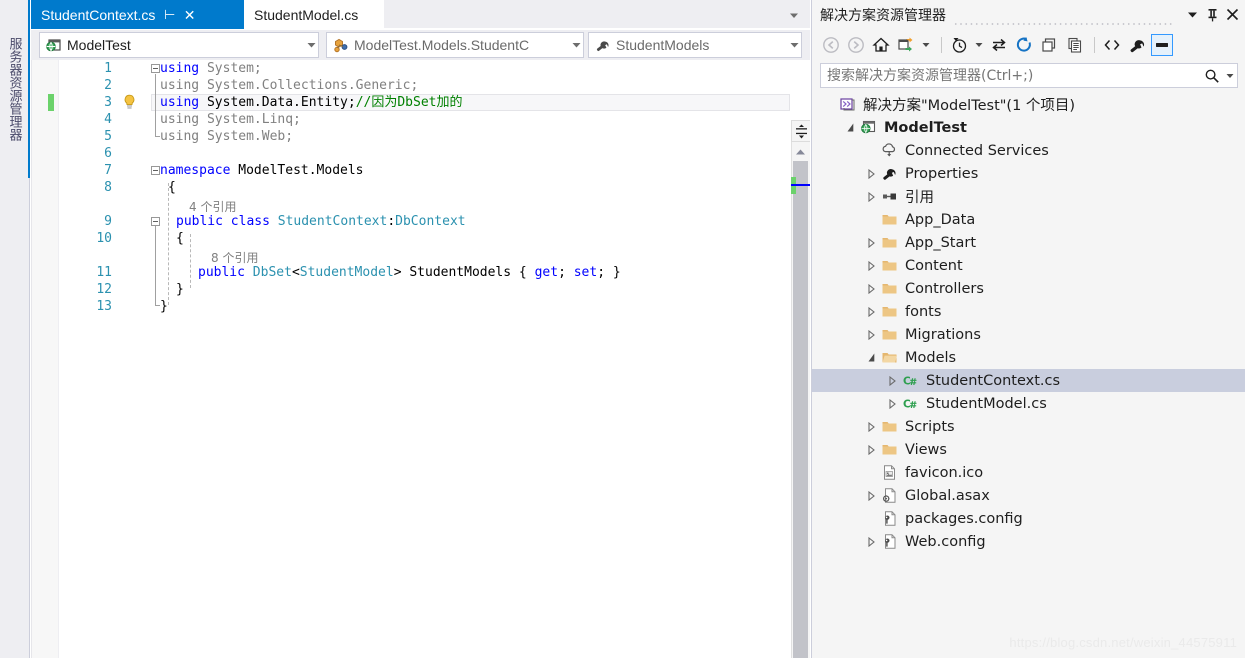 This screenshot has width=1245, height=658. I want to click on pending-changes-chevron-down-icon, so click(926, 45).